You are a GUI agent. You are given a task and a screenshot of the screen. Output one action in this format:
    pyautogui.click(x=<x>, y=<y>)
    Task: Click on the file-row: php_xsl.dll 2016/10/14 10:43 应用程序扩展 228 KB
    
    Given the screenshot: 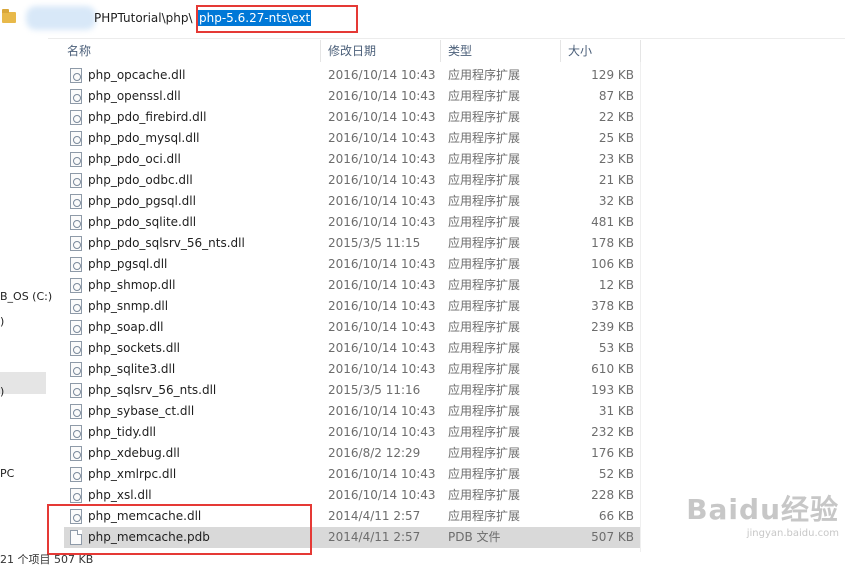 What is the action you would take?
    pyautogui.click(x=352, y=495)
    